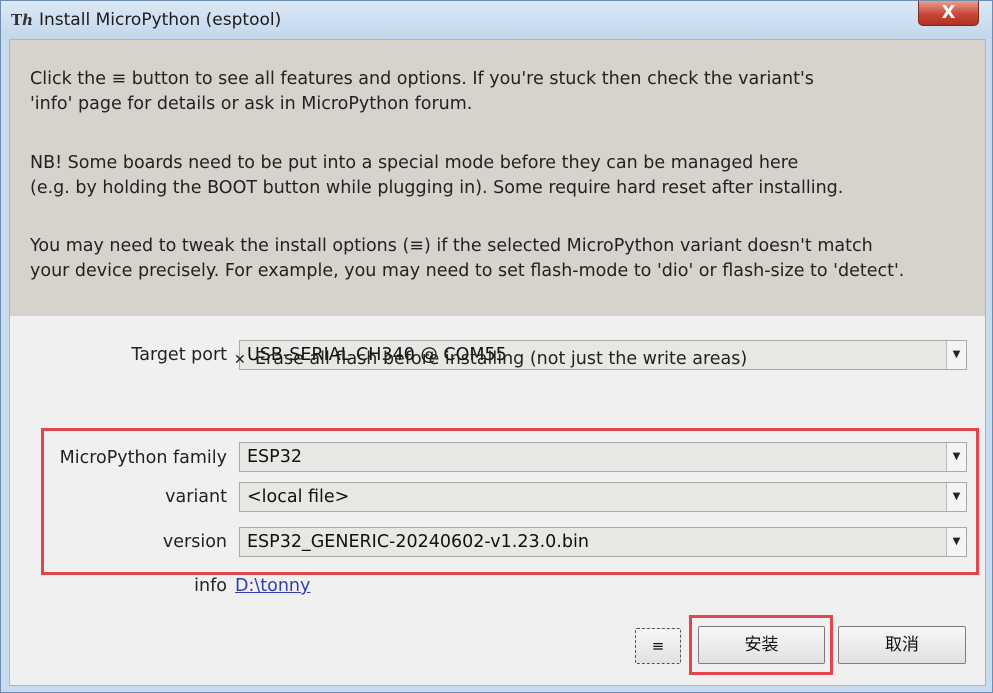 The image size is (993, 693). What do you see at coordinates (143, 458) in the screenshot?
I see `family-label: MicroPython family` at bounding box center [143, 458].